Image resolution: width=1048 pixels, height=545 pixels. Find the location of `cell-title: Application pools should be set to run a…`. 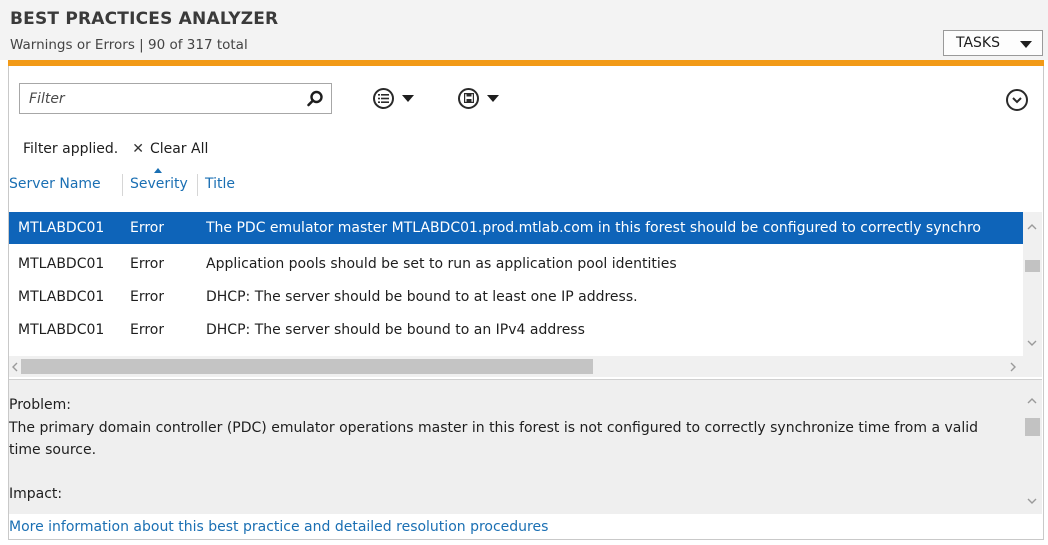

cell-title: Application pools should be set to run a… is located at coordinates (441, 264).